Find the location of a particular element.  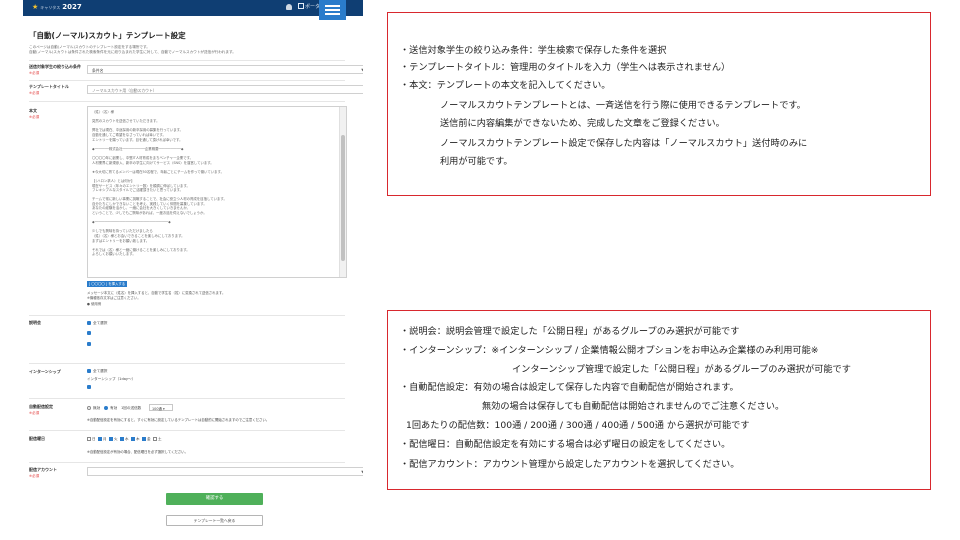

internship-option-label: インターンシップ（1day～） is located at coordinates (111, 379).